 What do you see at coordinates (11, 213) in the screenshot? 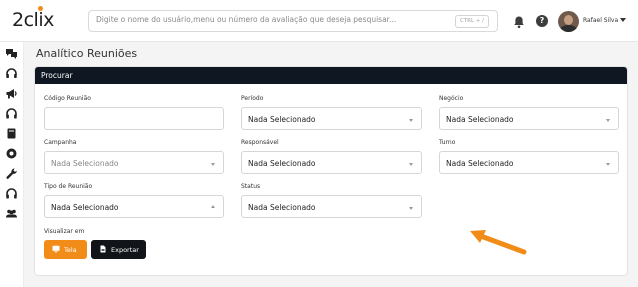
I see `users-icon` at bounding box center [11, 213].